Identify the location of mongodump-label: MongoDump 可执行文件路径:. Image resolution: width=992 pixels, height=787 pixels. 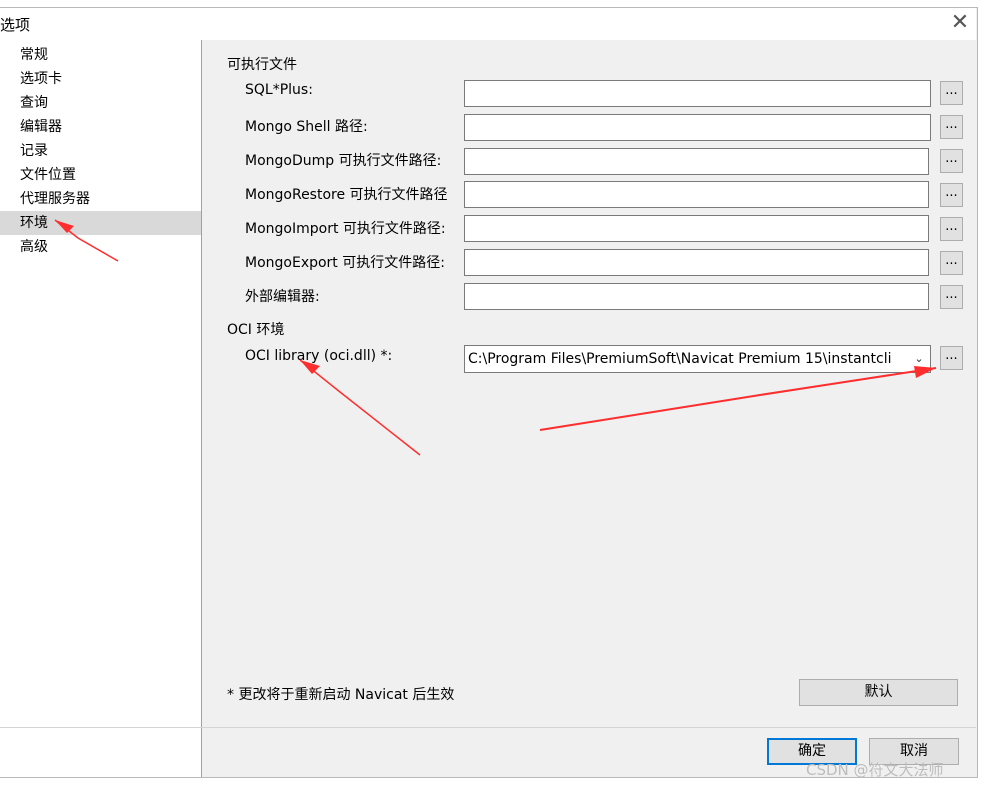
(343, 161).